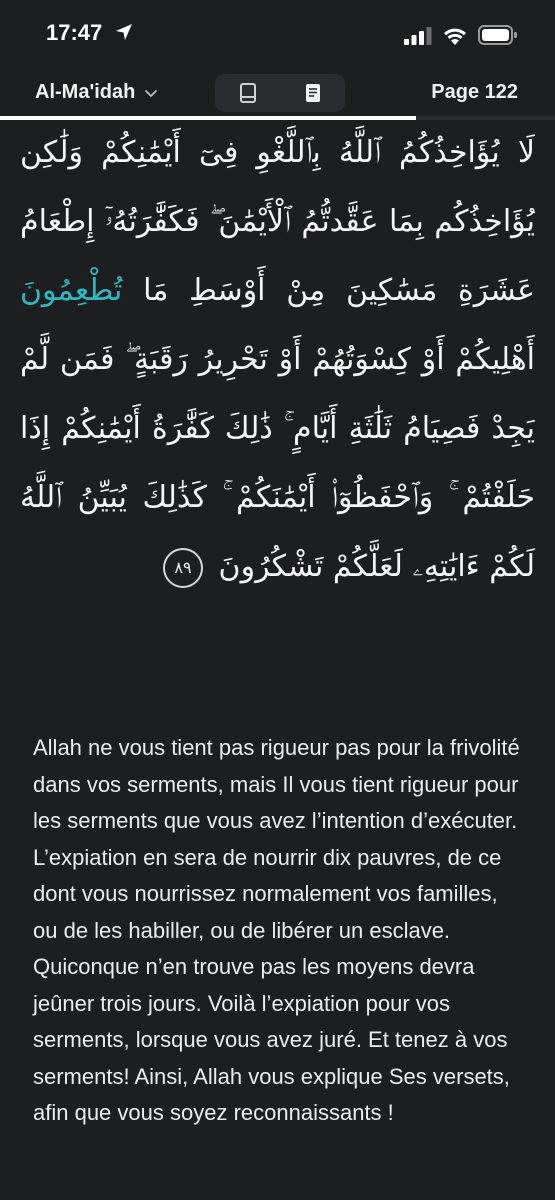 The image size is (555, 1200). What do you see at coordinates (151, 93) in the screenshot?
I see `chevron-down-icon` at bounding box center [151, 93].